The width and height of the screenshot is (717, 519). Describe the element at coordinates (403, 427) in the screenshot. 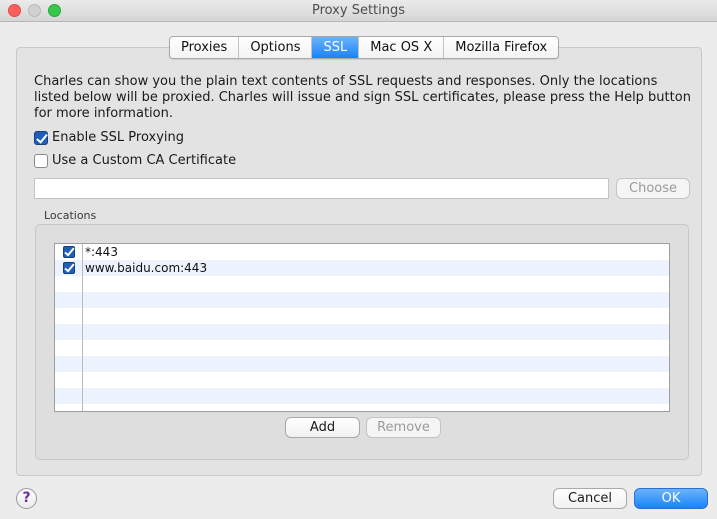

I see `remove-location-button: Remove` at that location.